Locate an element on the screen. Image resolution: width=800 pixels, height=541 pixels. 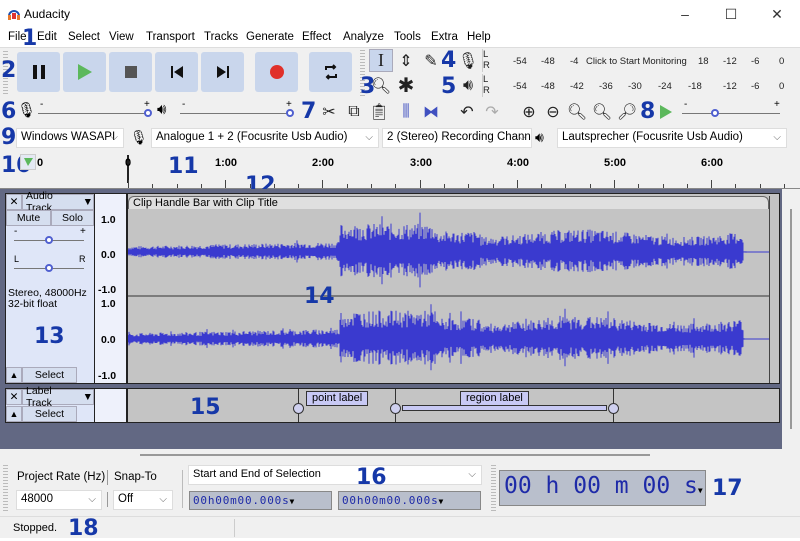
silence-button: ⧓ is located at coordinates (431, 111).